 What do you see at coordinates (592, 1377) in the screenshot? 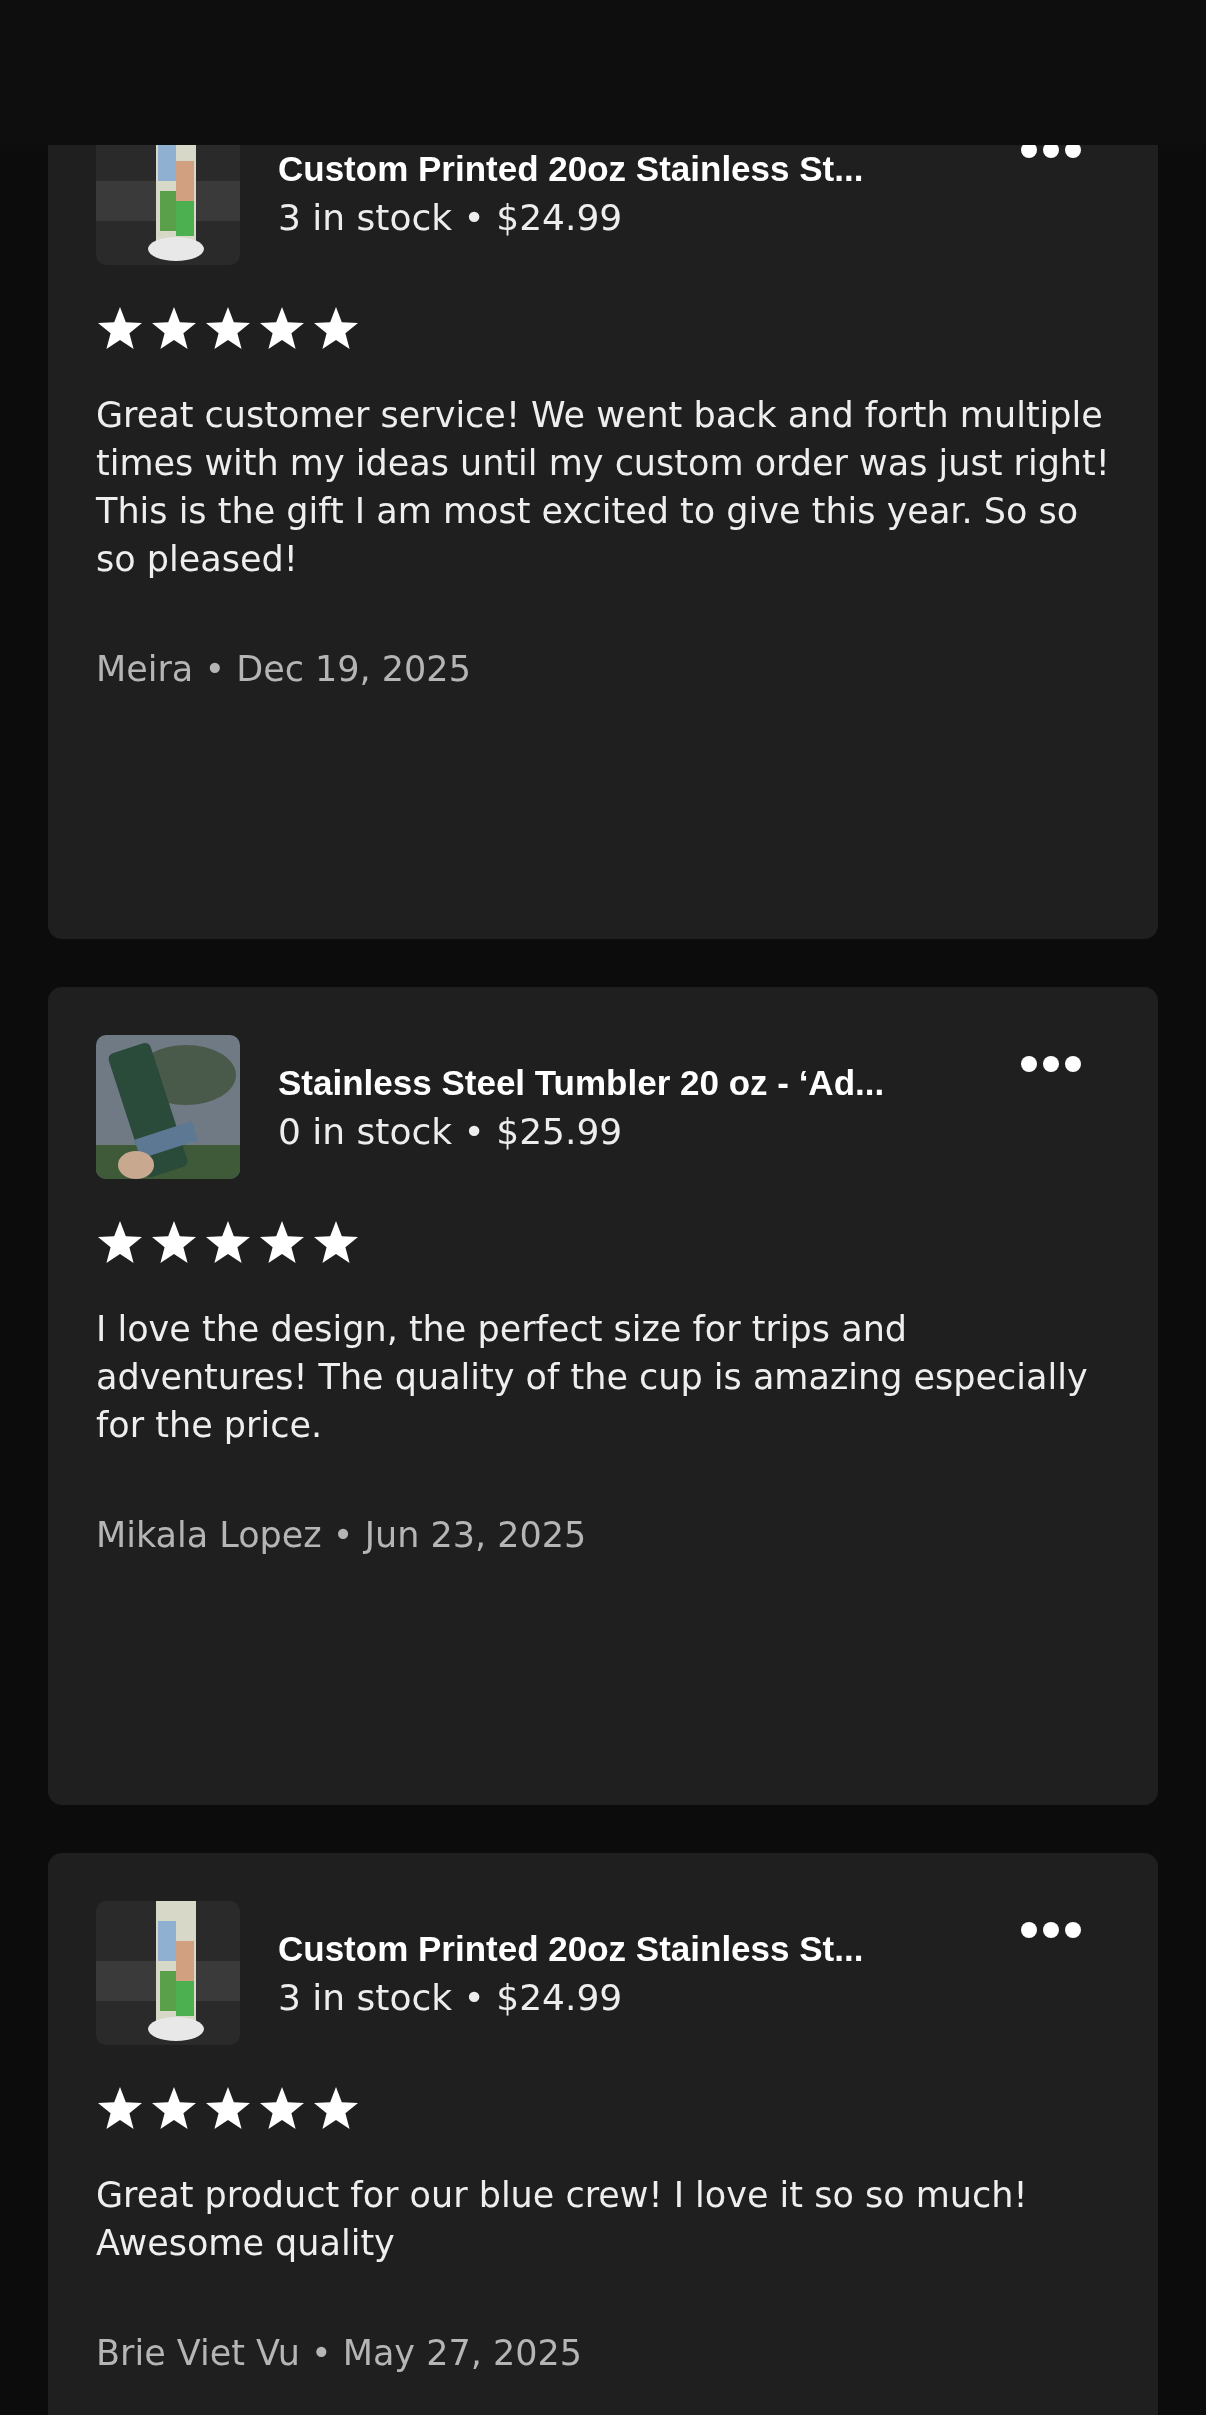
I see `review-text: I love the design, the perfect size for trips and adventures! The quality of the cup is amazing especially for the price.` at bounding box center [592, 1377].